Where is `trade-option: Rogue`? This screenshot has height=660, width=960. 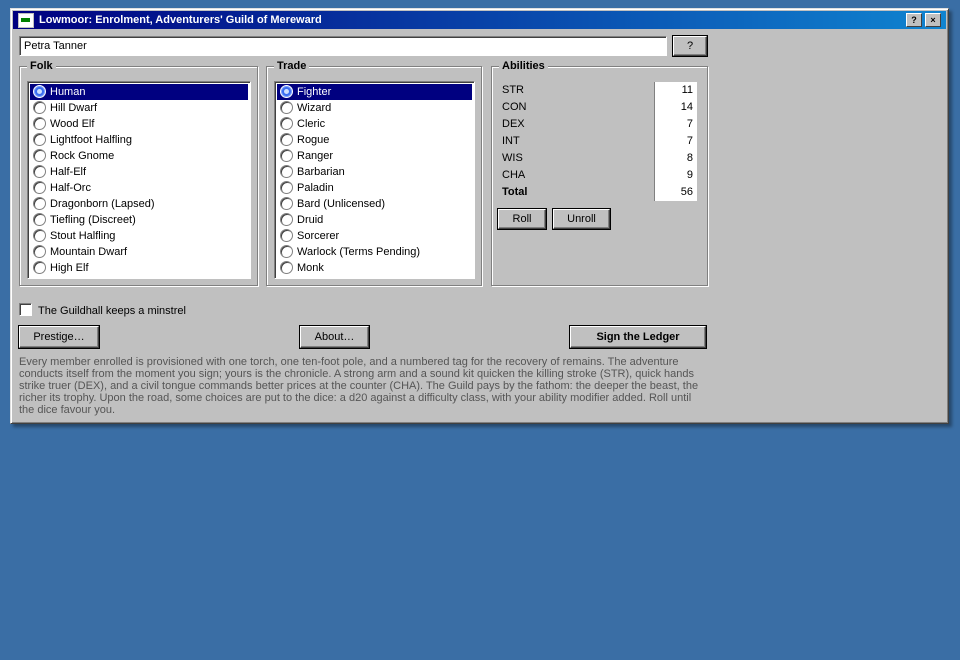
trade-option: Rogue is located at coordinates (374, 140).